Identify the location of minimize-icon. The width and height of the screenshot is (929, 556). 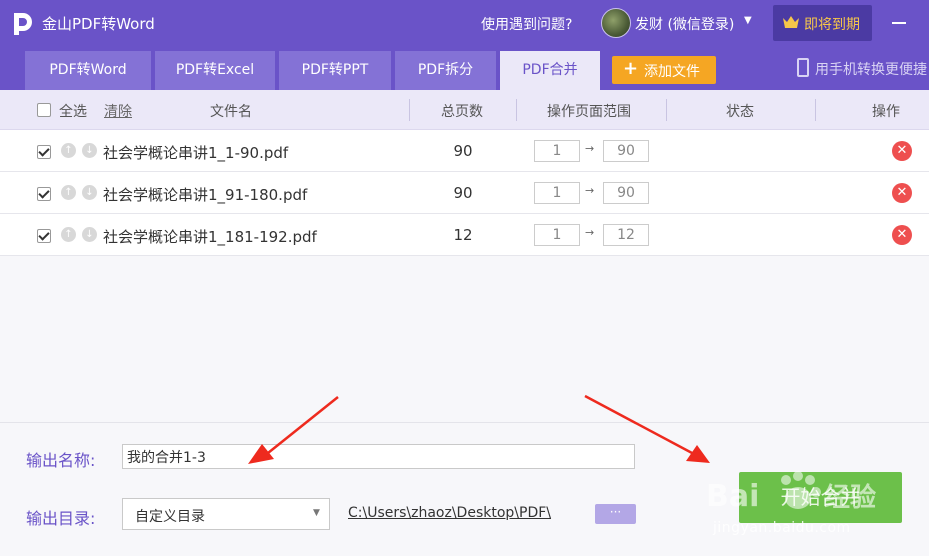
(899, 23).